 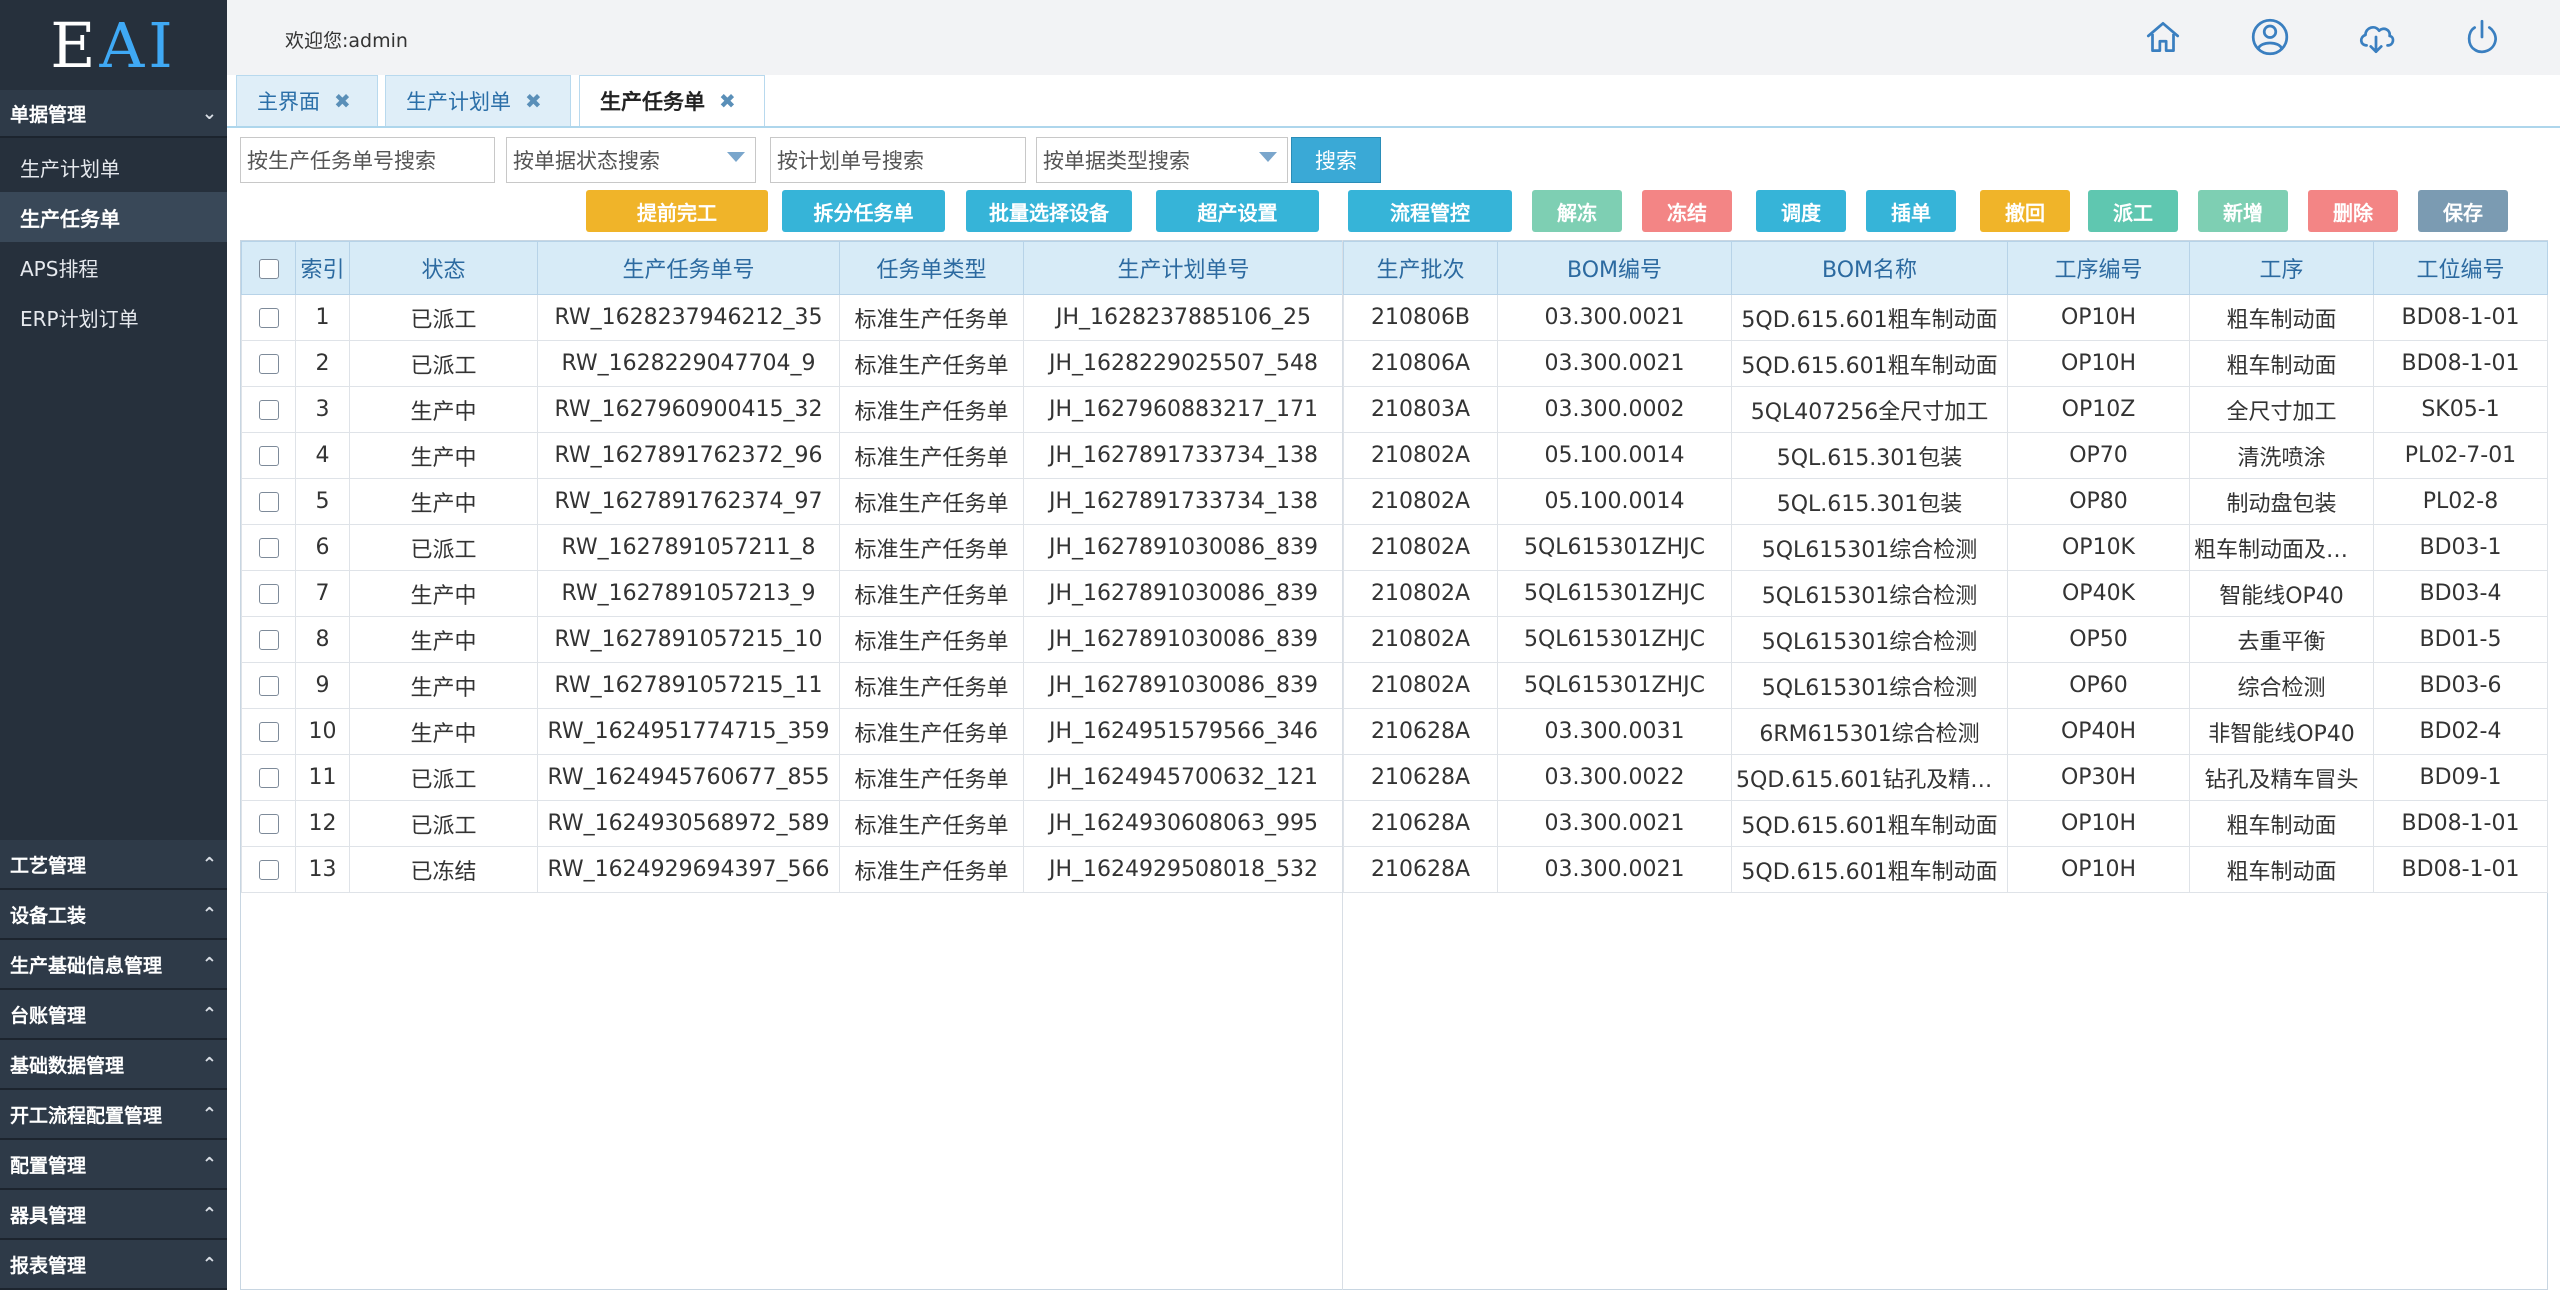 I want to click on batch-select-equipment-button: 批量选择设备, so click(x=1049, y=211).